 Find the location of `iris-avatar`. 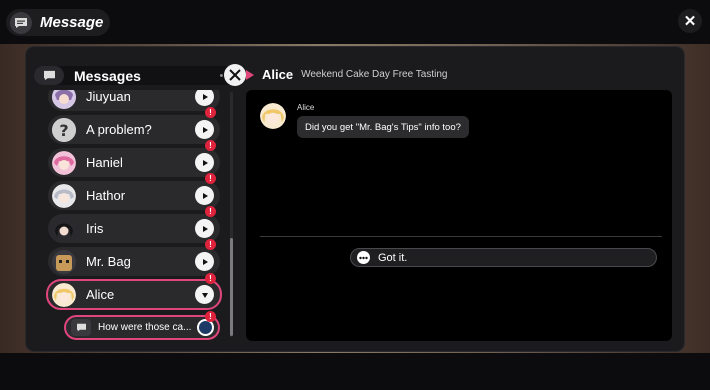

iris-avatar is located at coordinates (64, 228).